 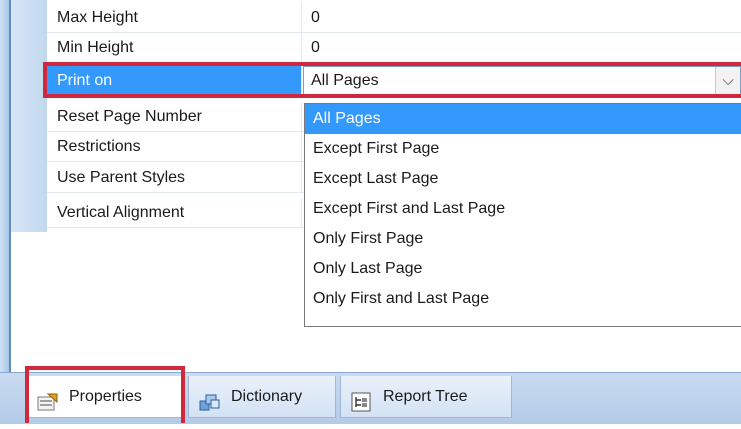 What do you see at coordinates (523, 299) in the screenshot?
I see `dropdown-option: Only First and Last Page` at bounding box center [523, 299].